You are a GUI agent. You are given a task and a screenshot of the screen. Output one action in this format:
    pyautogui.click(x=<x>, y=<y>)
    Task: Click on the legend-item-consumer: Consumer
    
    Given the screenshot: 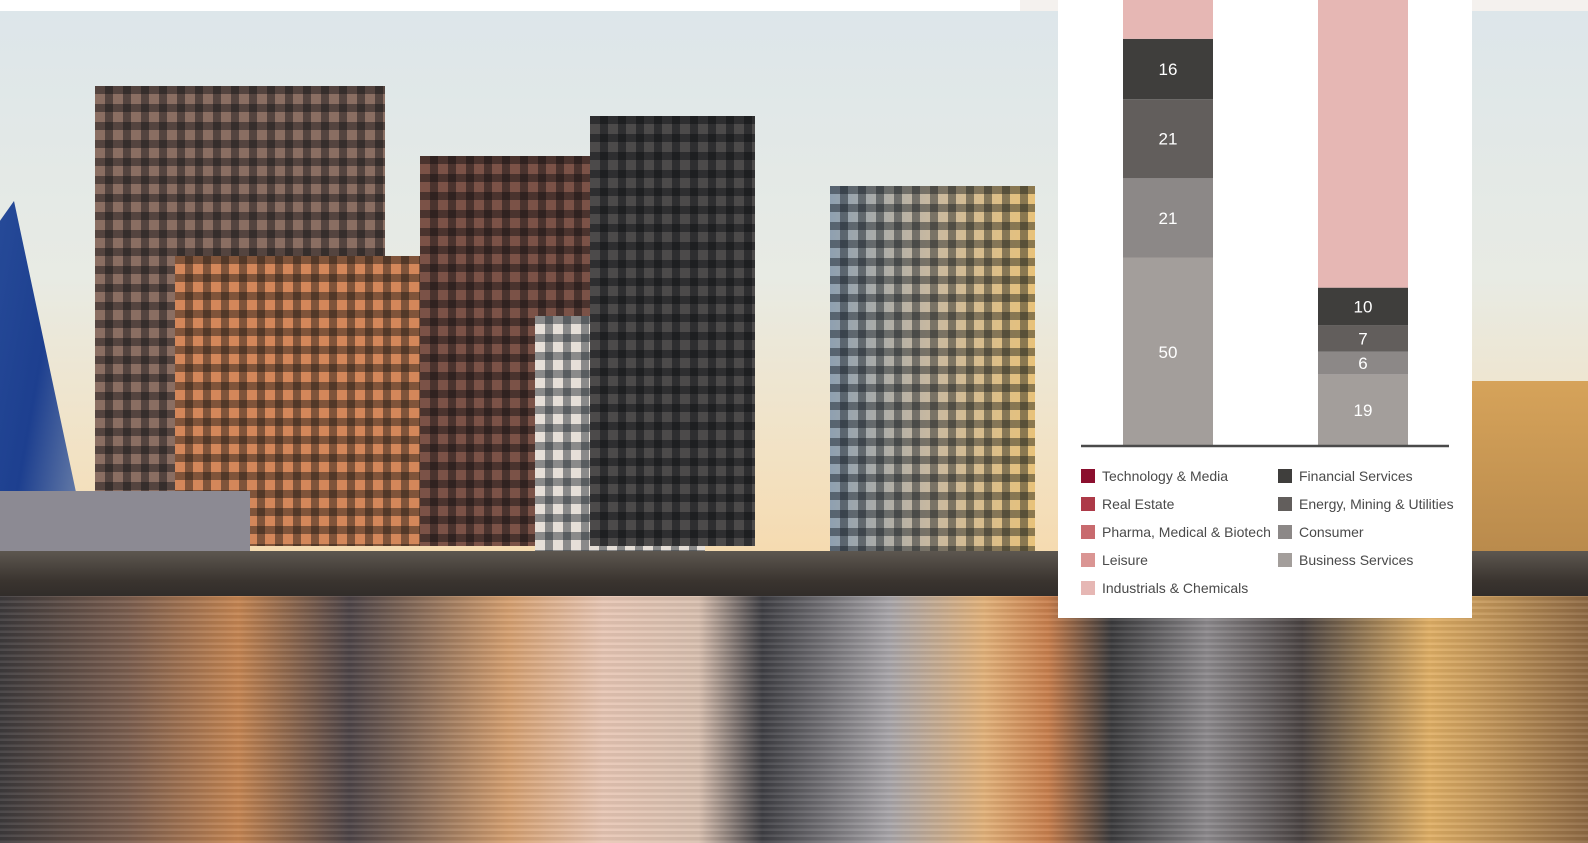 What is the action you would take?
    pyautogui.click(x=1368, y=532)
    